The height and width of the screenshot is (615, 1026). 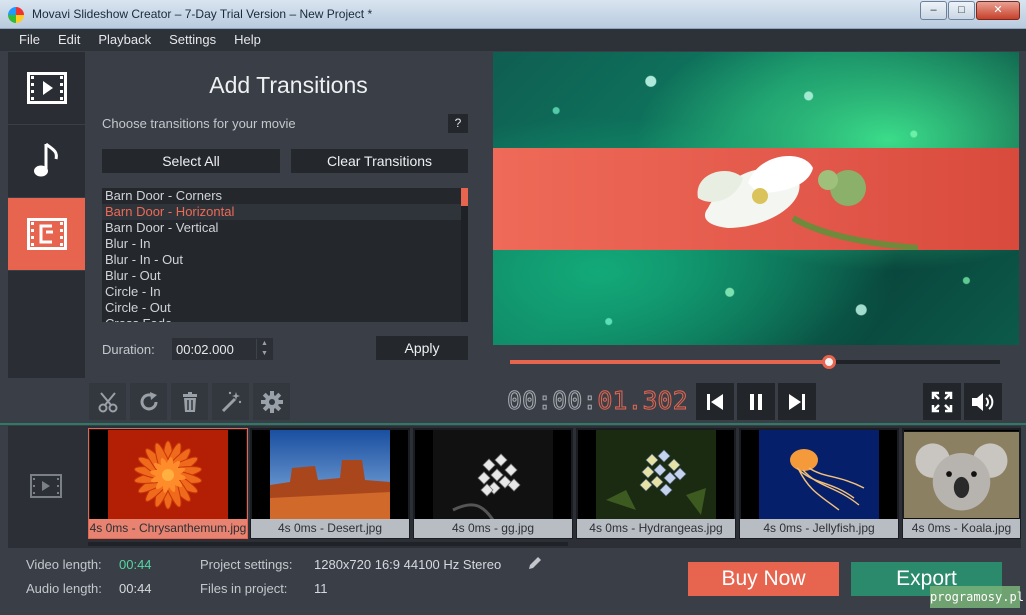 I want to click on select-all-button: Select All, so click(x=191, y=161).